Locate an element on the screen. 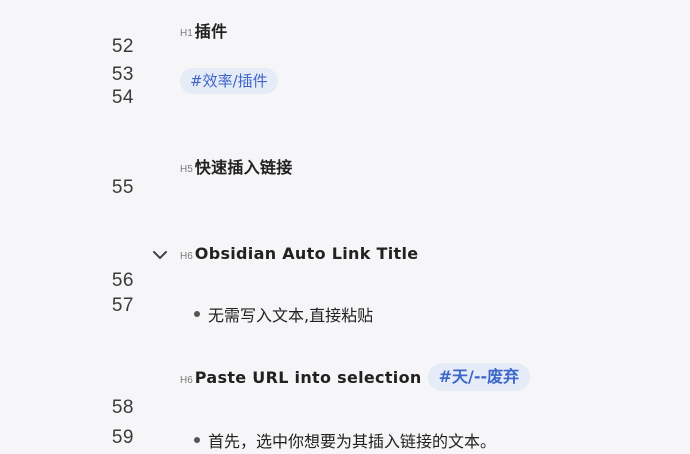 This screenshot has height=454, width=690. list-item-text: 首先，选中你想要为其插入链接的文本。 is located at coordinates (352, 441).